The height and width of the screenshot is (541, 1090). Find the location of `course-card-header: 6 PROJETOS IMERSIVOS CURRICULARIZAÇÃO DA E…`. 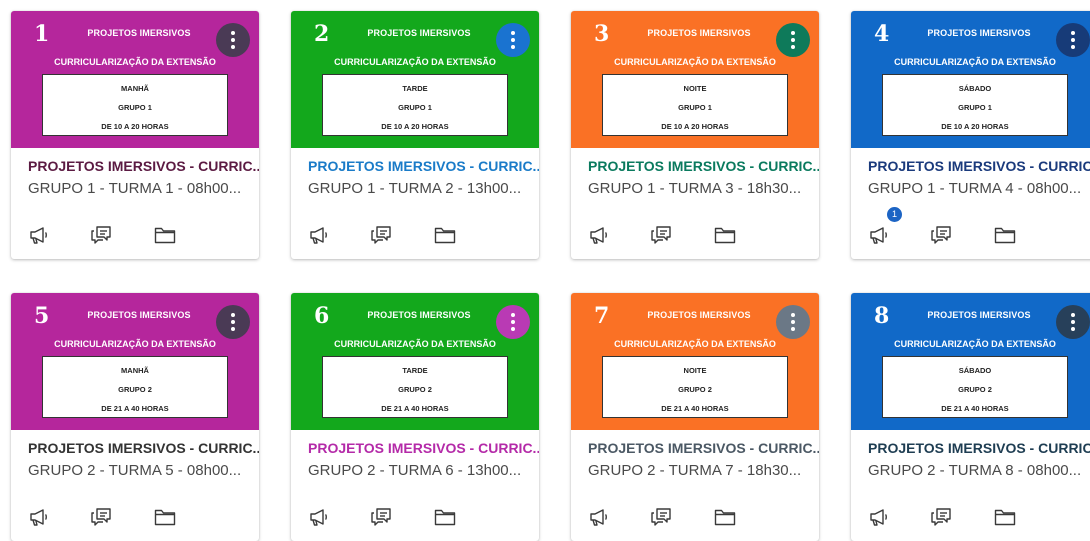

course-card-header: 6 PROJETOS IMERSIVOS CURRICULARIZAÇÃO DA E… is located at coordinates (415, 361).